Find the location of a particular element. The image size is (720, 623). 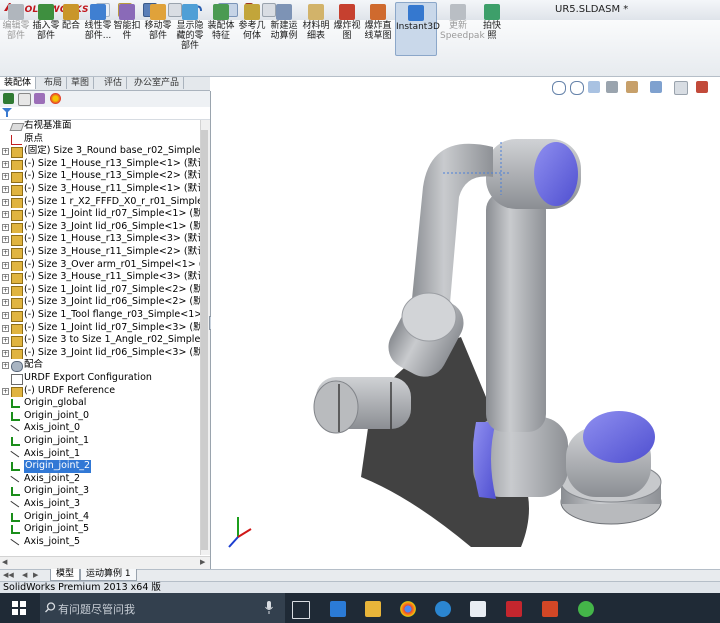

scroll-left-icon: ◀ is located at coordinates (4, 562).